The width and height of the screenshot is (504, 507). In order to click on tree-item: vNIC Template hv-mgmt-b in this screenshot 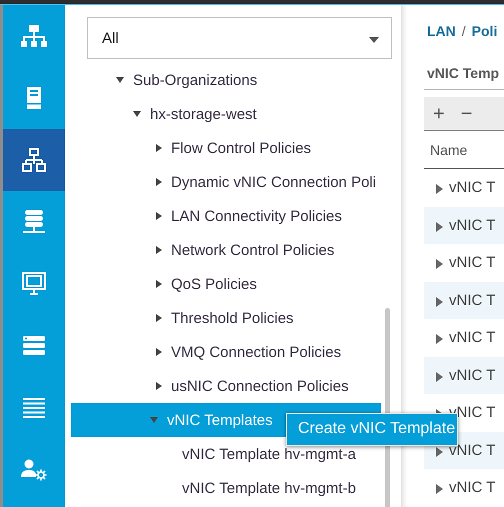, I will do `click(226, 488)`.